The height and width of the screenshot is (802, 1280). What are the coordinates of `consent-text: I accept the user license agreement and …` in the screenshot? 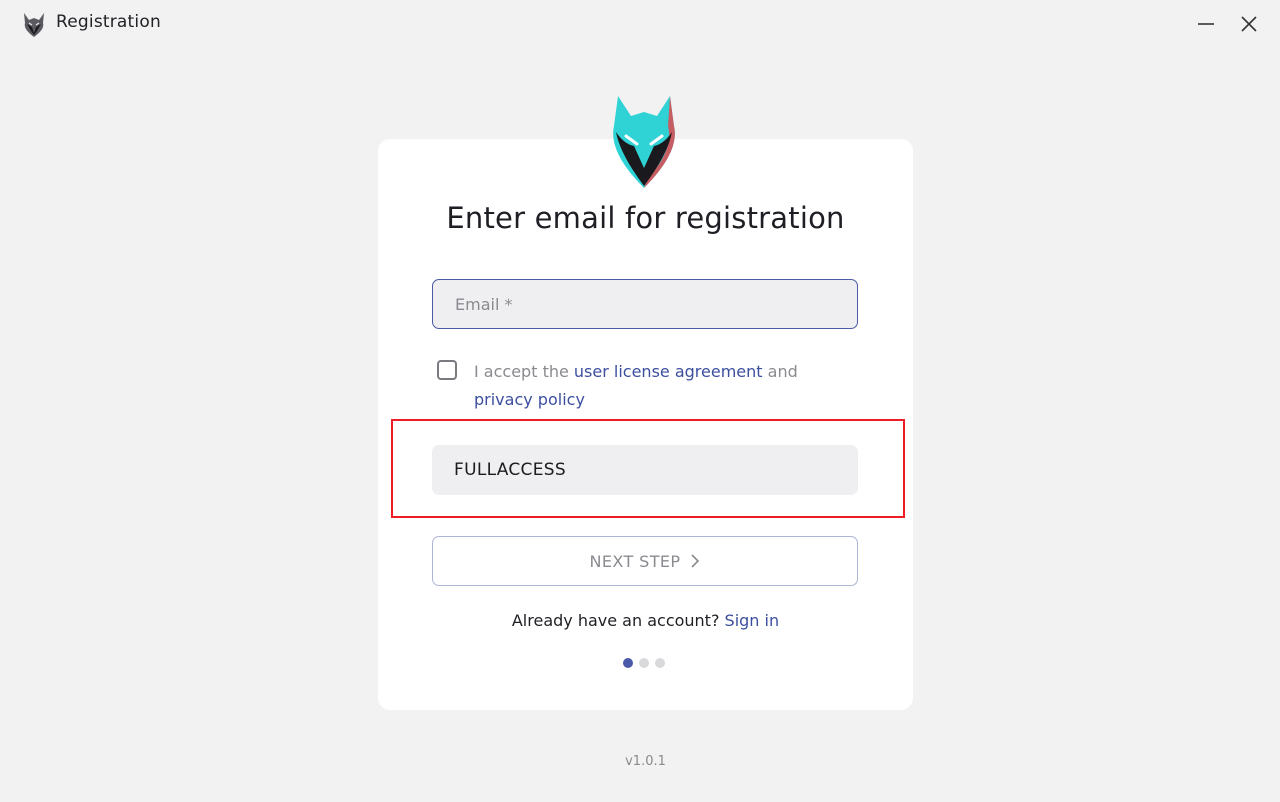 It's located at (664, 386).